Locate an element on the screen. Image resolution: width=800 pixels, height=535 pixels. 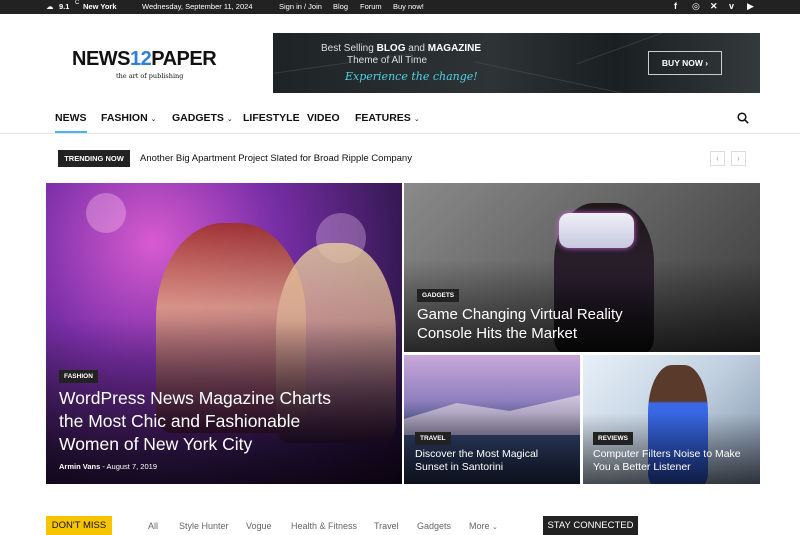
banner-buy-button: BUY NOW › is located at coordinates (685, 63).